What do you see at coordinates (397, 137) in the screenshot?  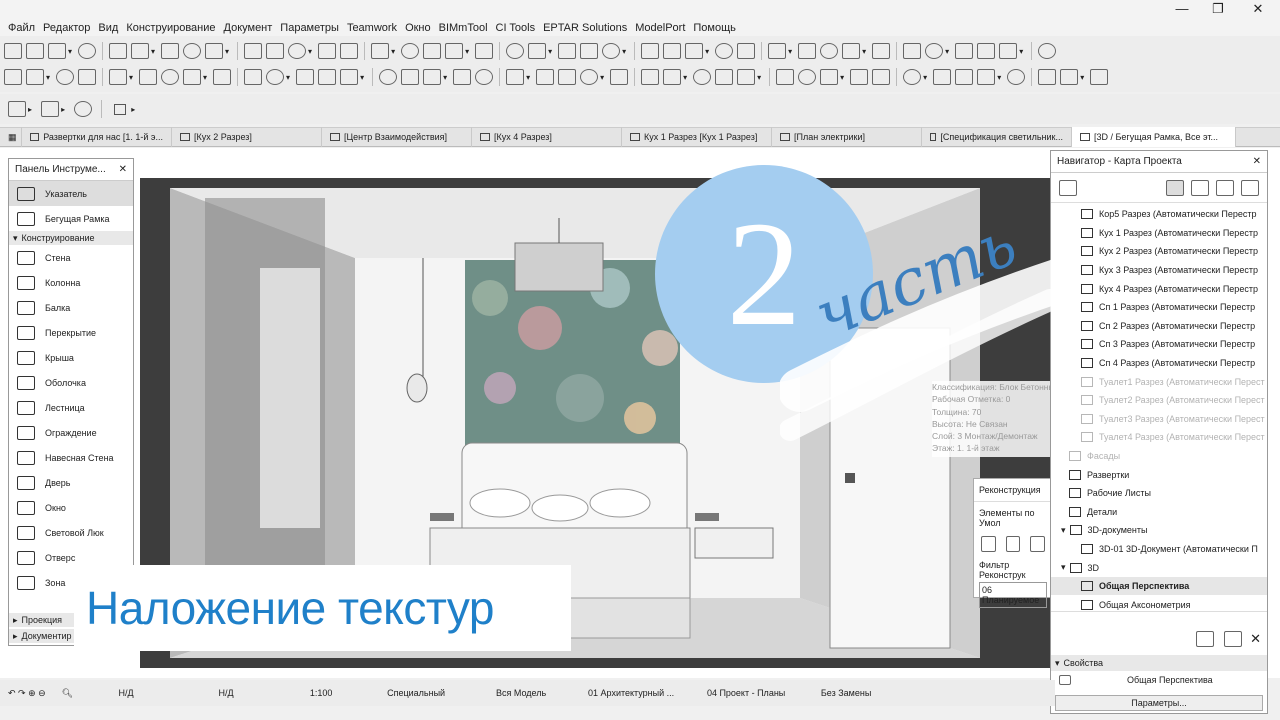 I see `view-tab: [Центр Взаимодействия]` at bounding box center [397, 137].